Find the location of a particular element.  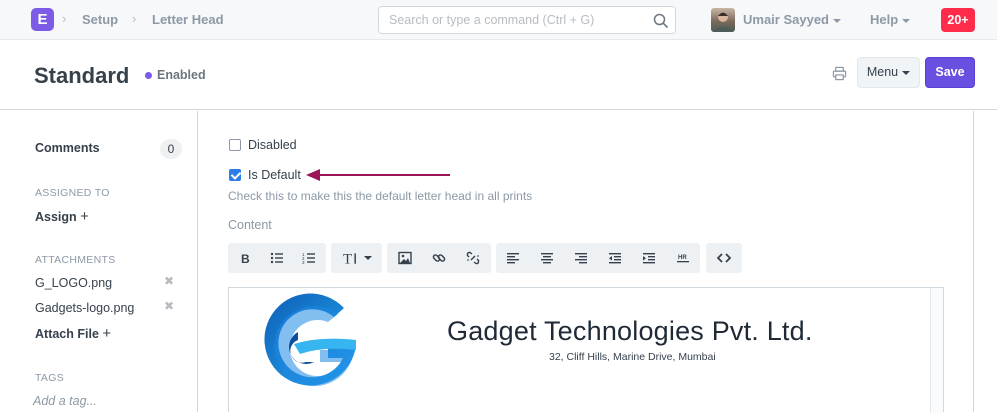

align-left-icon is located at coordinates (513, 258).